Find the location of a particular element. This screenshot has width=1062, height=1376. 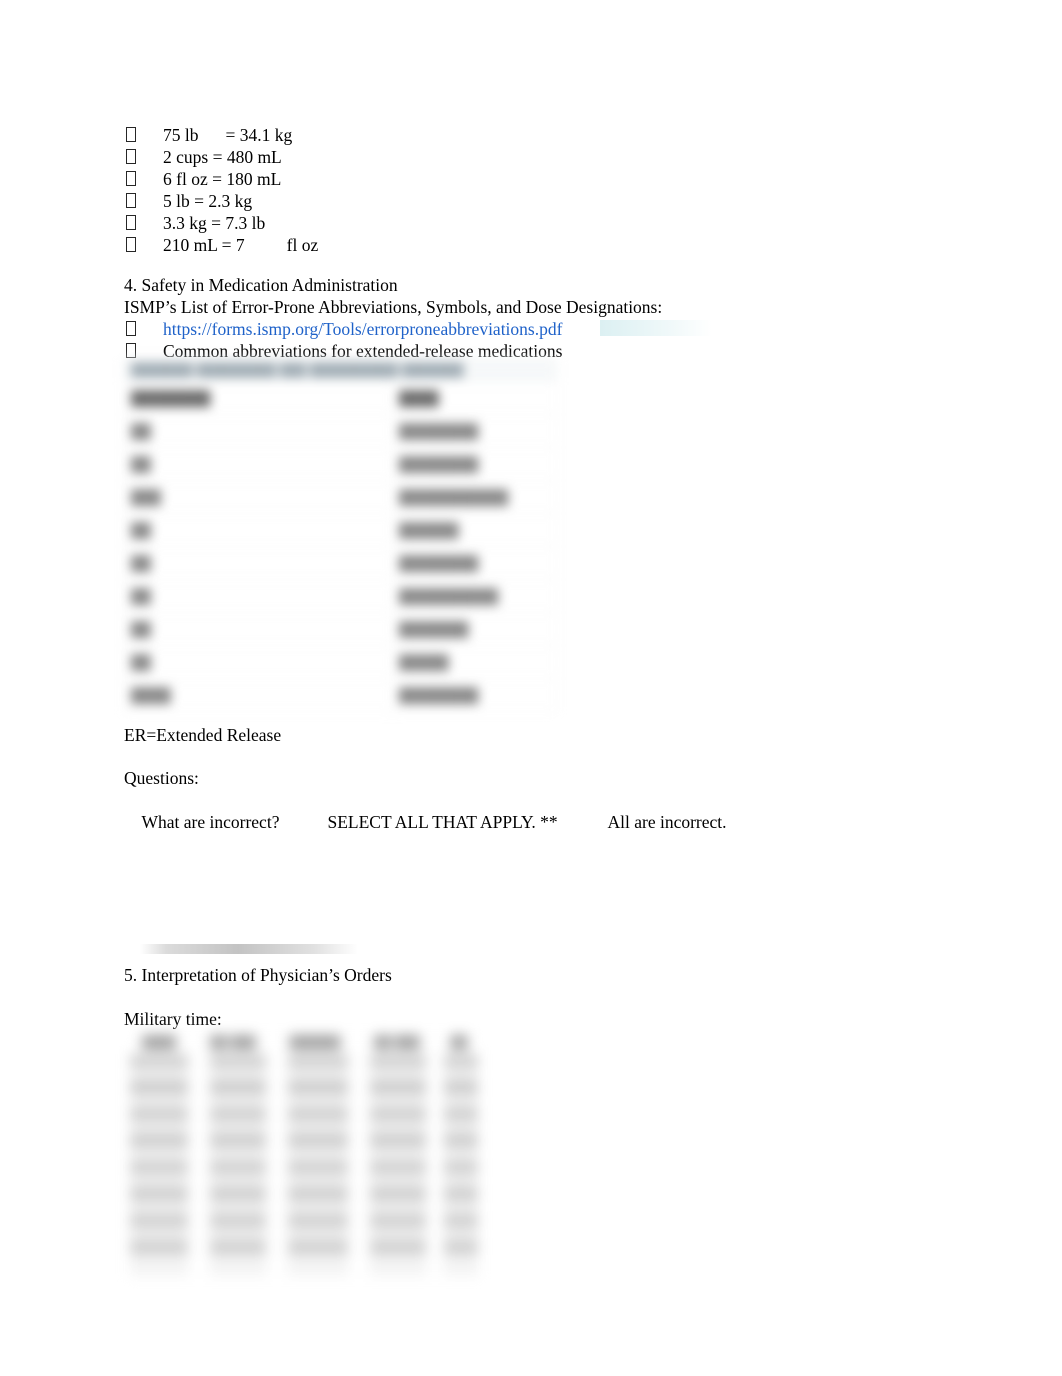

table-row: ███ ███████████ is located at coordinates (340, 497).